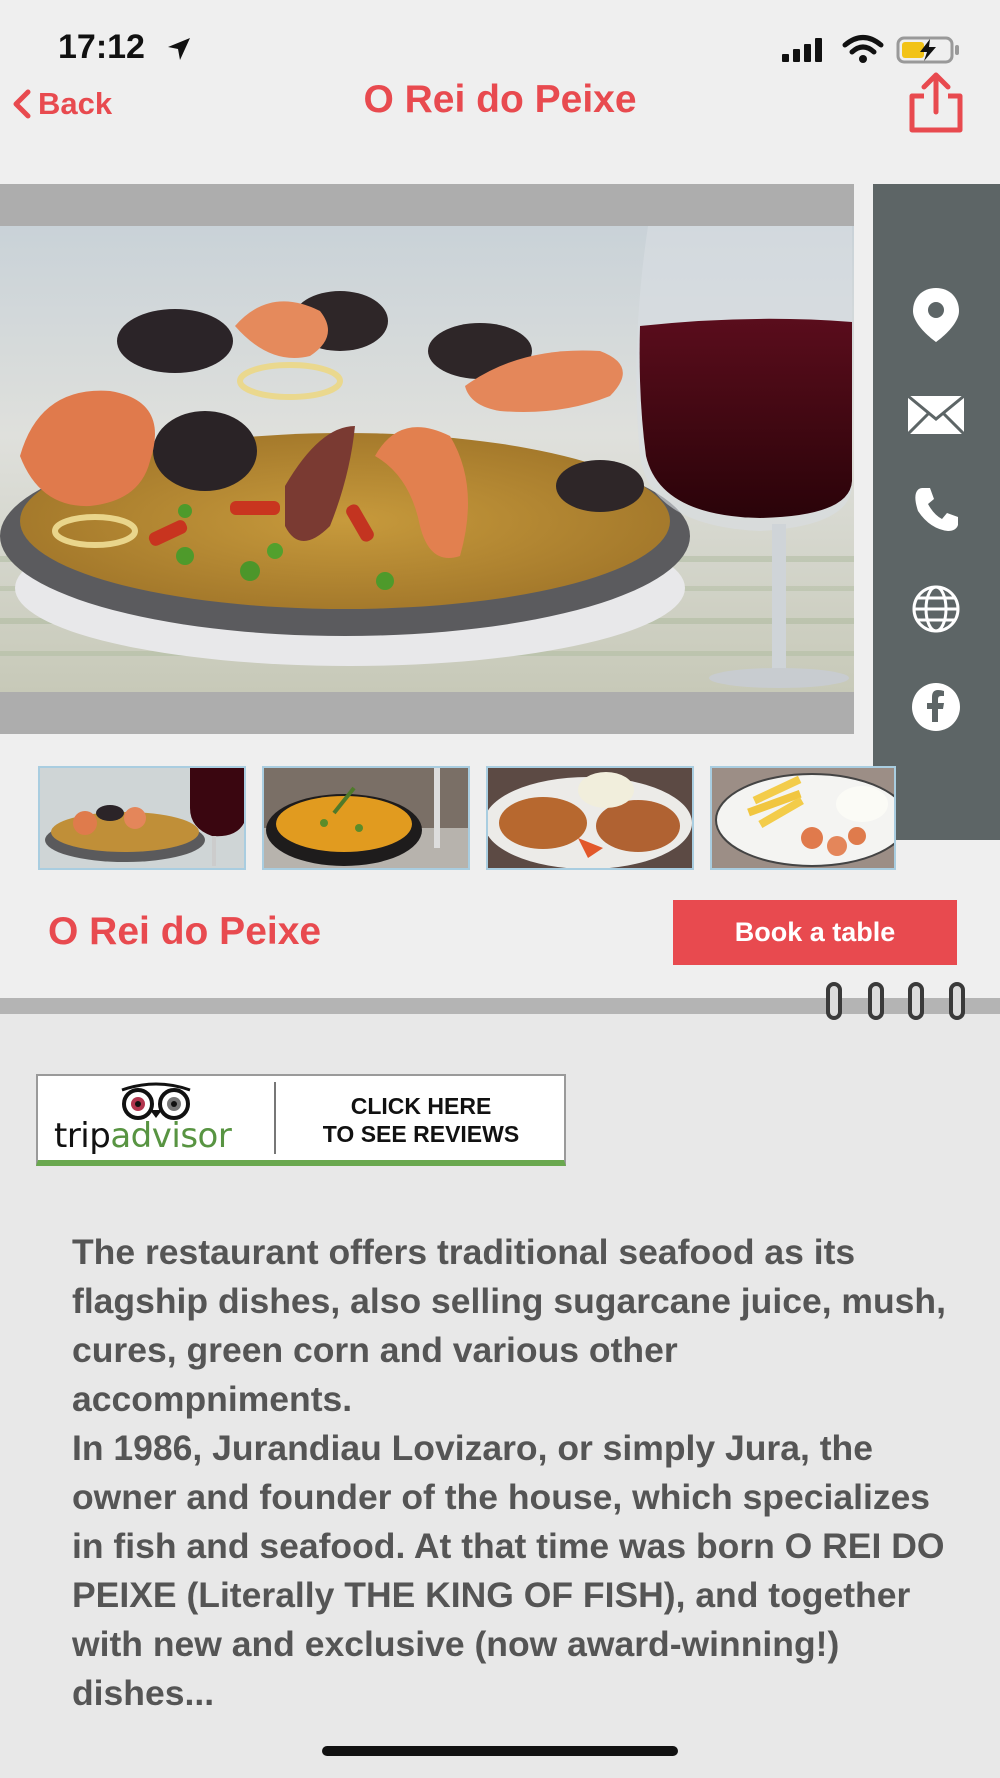 Image resolution: width=1000 pixels, height=1778 pixels. I want to click on phone-button, so click(936, 509).